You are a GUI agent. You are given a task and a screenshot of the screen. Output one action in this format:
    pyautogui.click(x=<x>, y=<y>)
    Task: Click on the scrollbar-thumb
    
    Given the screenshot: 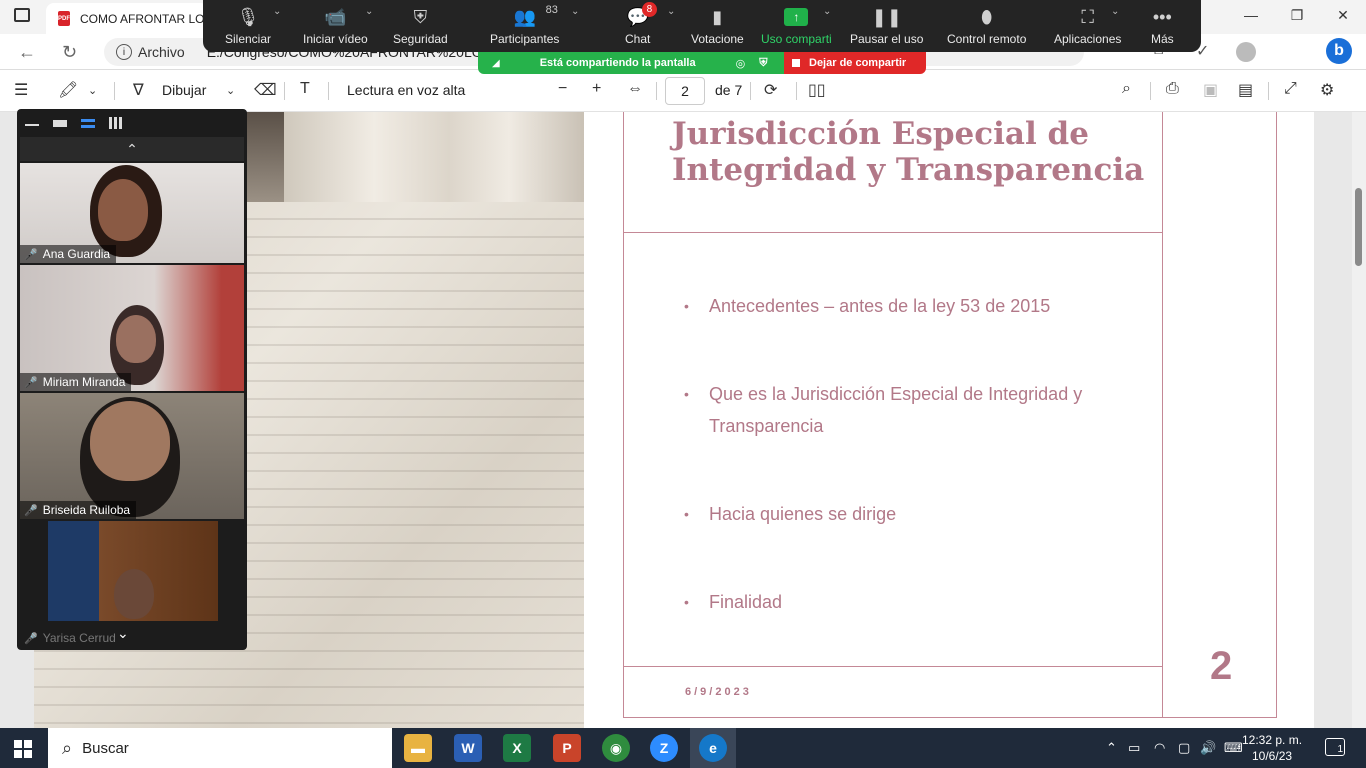 What is the action you would take?
    pyautogui.click(x=1358, y=227)
    